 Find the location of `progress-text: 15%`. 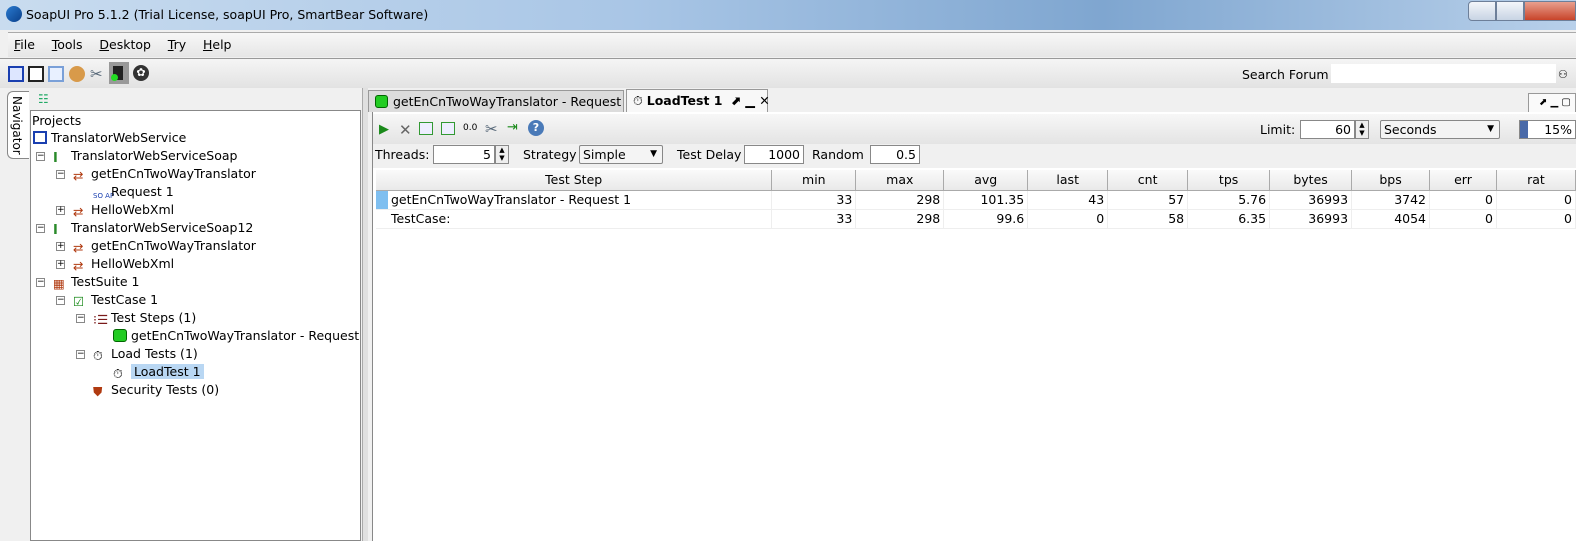

progress-text: 15% is located at coordinates (1558, 129).